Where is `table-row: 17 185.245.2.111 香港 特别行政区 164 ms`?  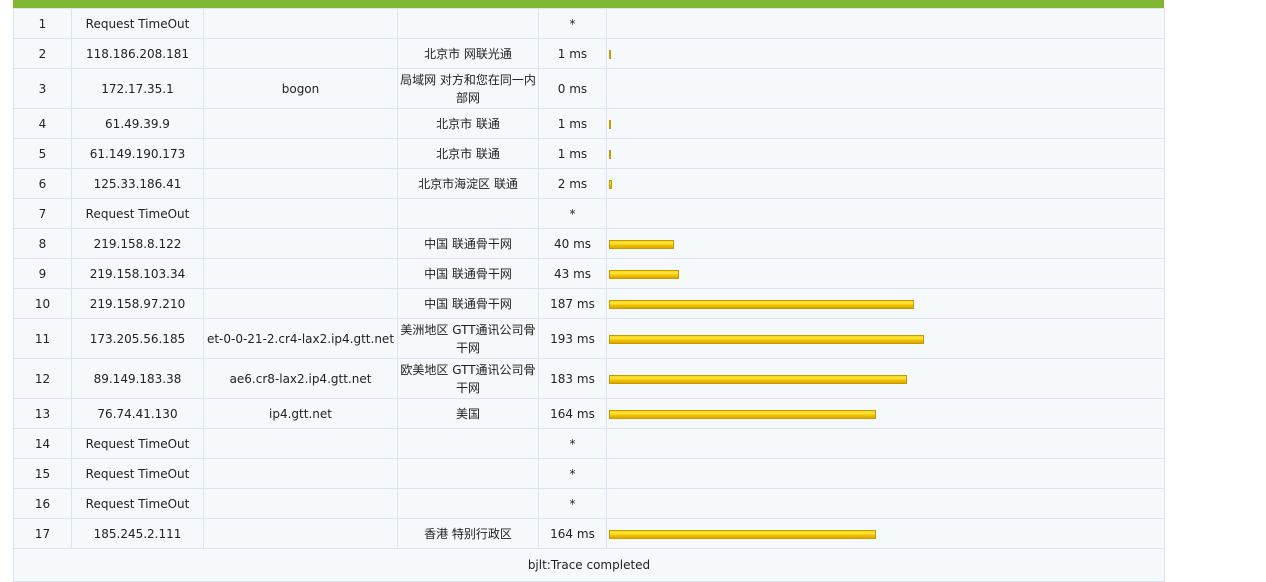
table-row: 17 185.245.2.111 香港 特别行政区 164 ms is located at coordinates (589, 533).